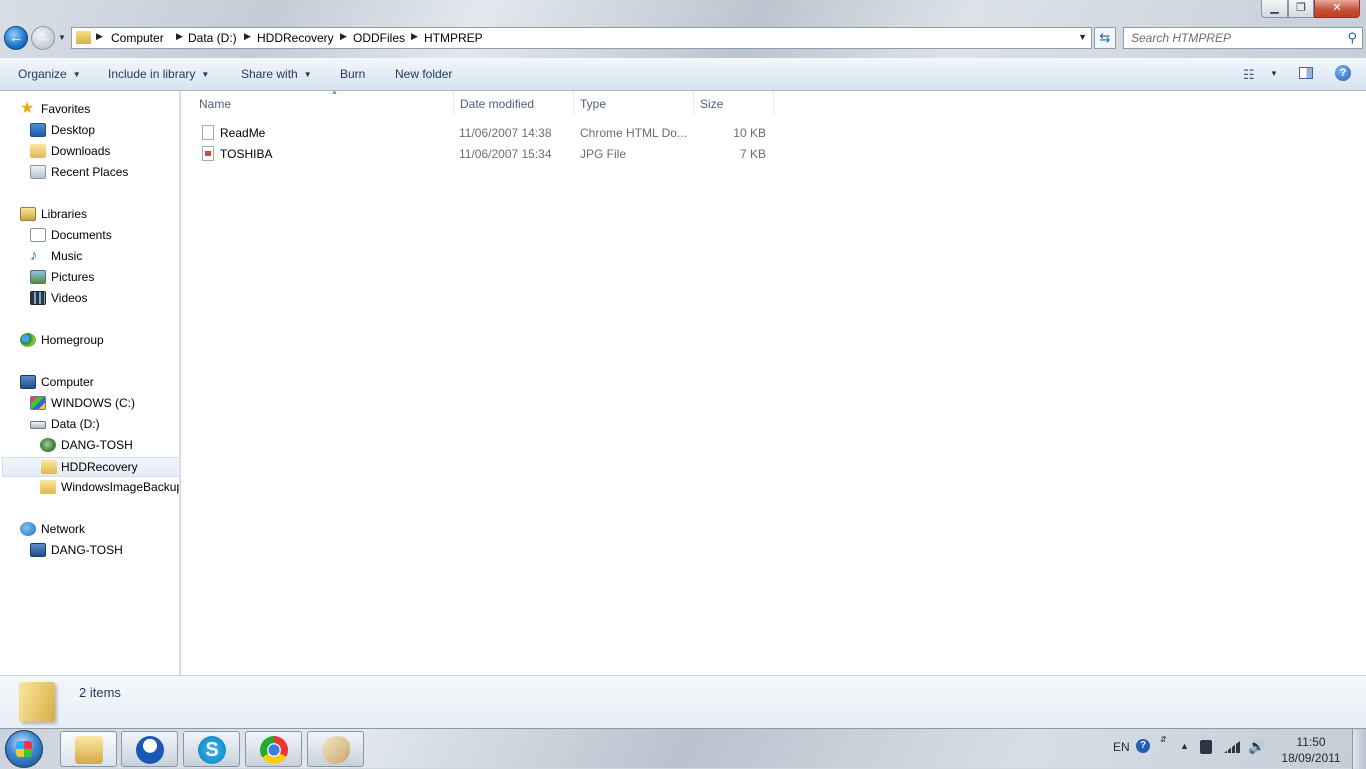 Image resolution: width=1366 pixels, height=769 pixels. I want to click on windows-logo-icon, so click(24, 749).